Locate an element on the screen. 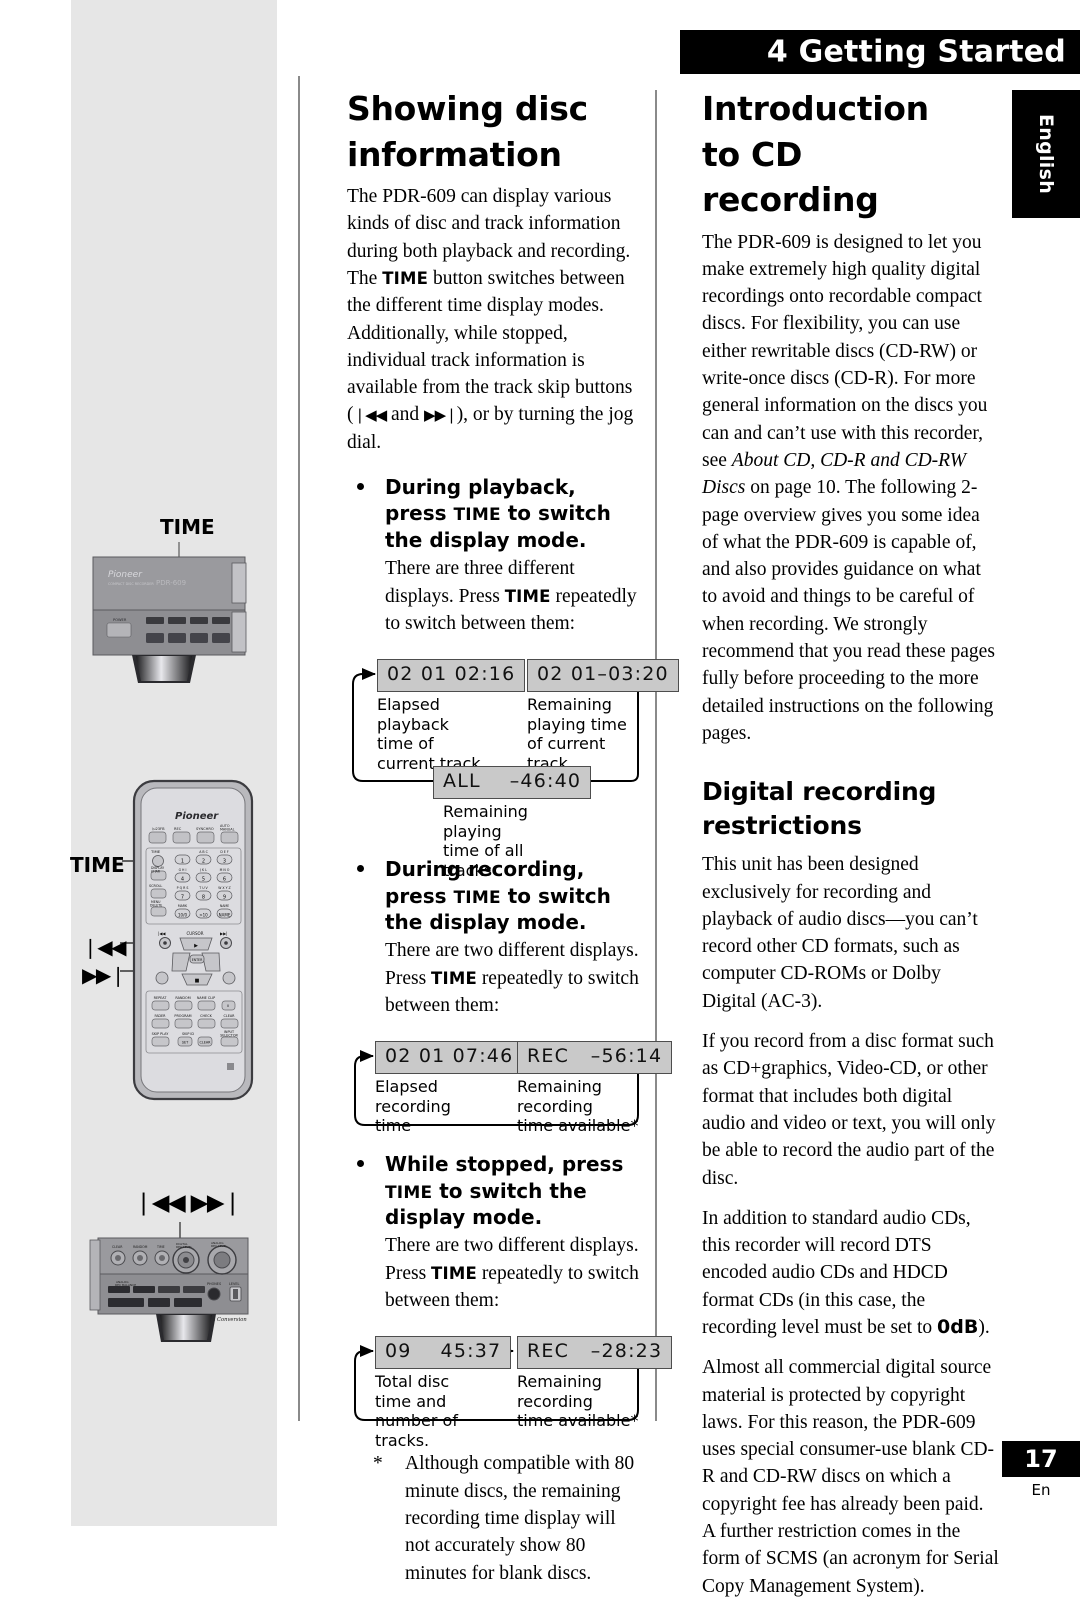  svg-text: J K L is located at coordinates (203, 870).